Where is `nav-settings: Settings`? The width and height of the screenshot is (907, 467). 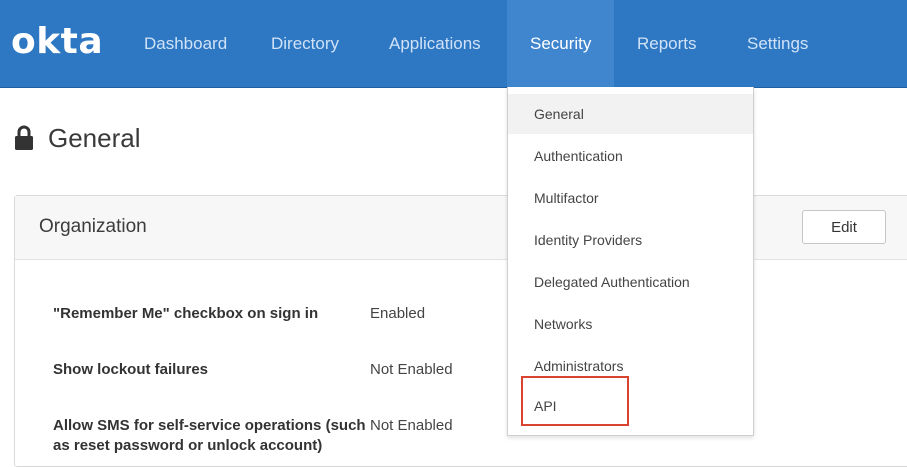 nav-settings: Settings is located at coordinates (777, 43).